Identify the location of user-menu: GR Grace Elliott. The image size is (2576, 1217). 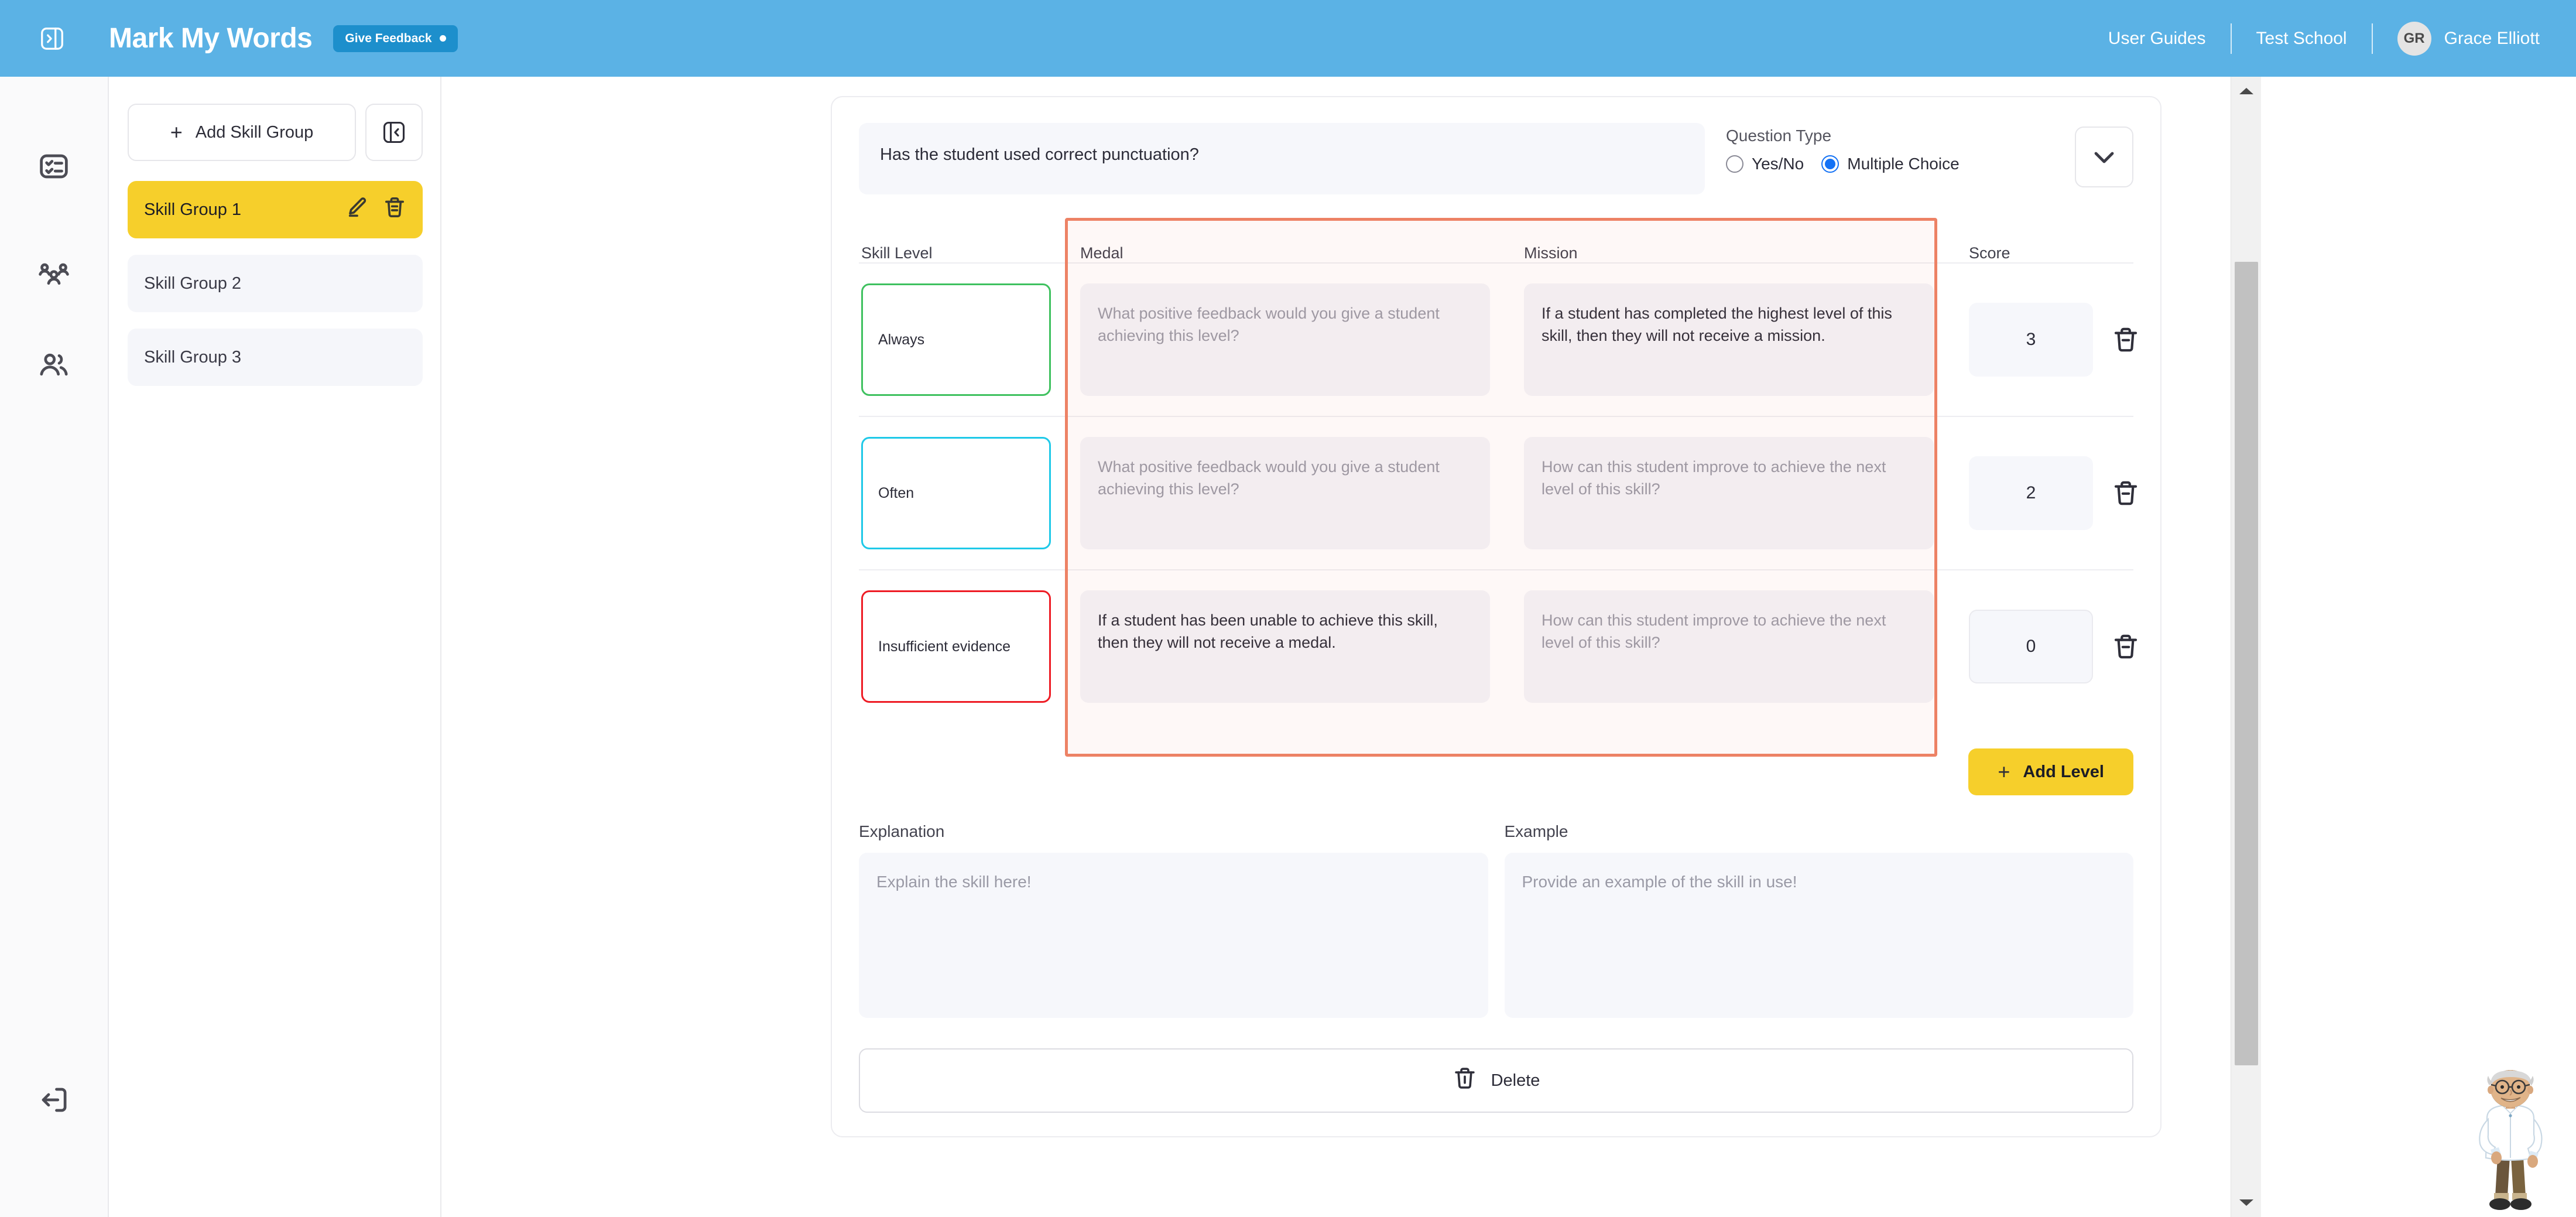
(2456, 38).